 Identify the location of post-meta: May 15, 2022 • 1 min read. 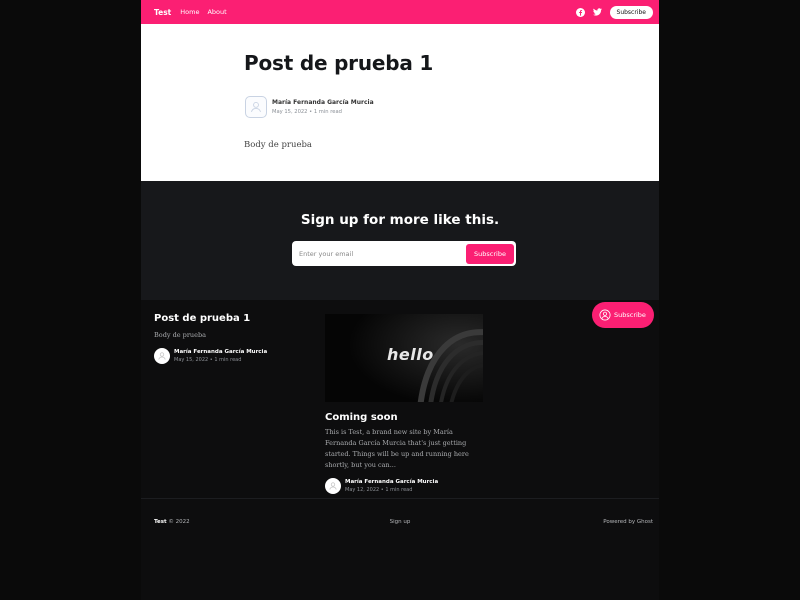
(220, 360).